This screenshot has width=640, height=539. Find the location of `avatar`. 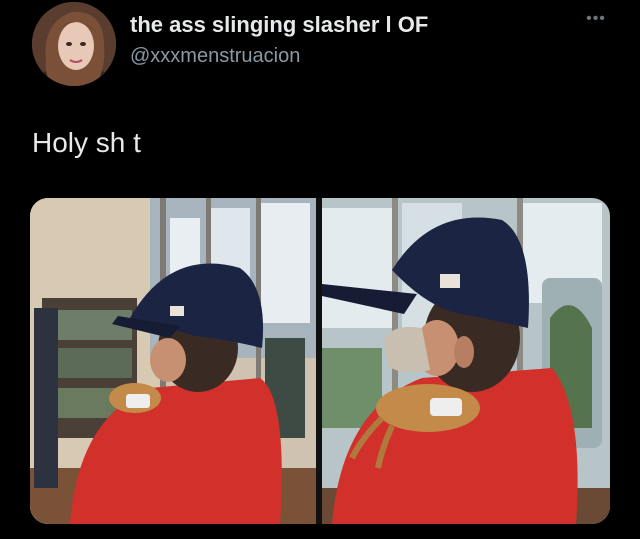

avatar is located at coordinates (74, 44).